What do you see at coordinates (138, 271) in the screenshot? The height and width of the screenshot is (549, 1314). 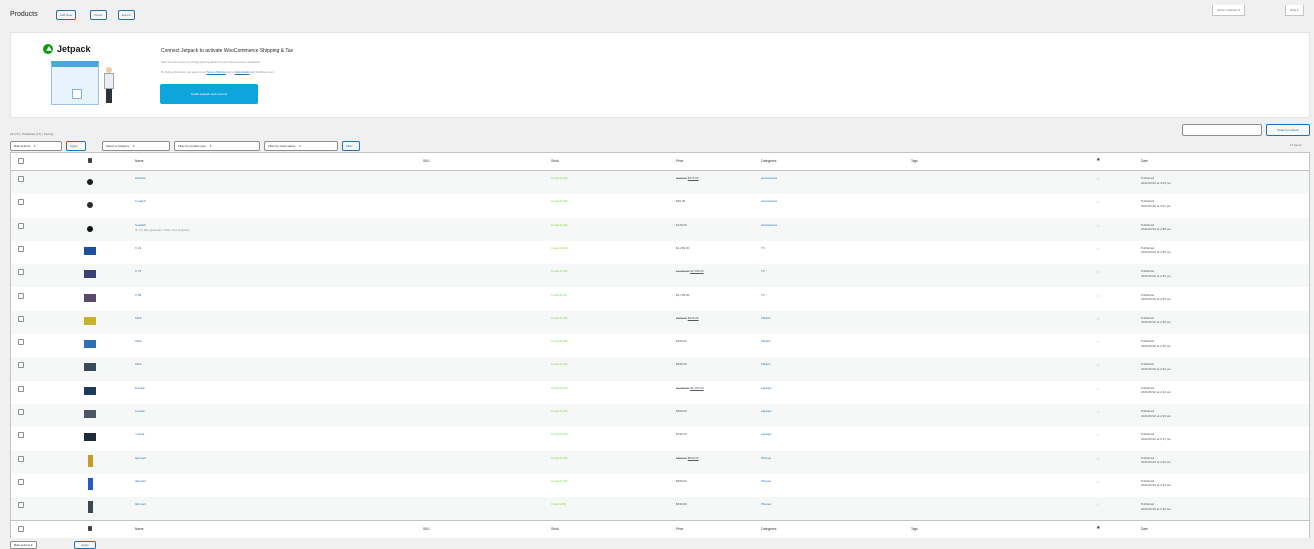 I see `product-name-link: X 75` at bounding box center [138, 271].